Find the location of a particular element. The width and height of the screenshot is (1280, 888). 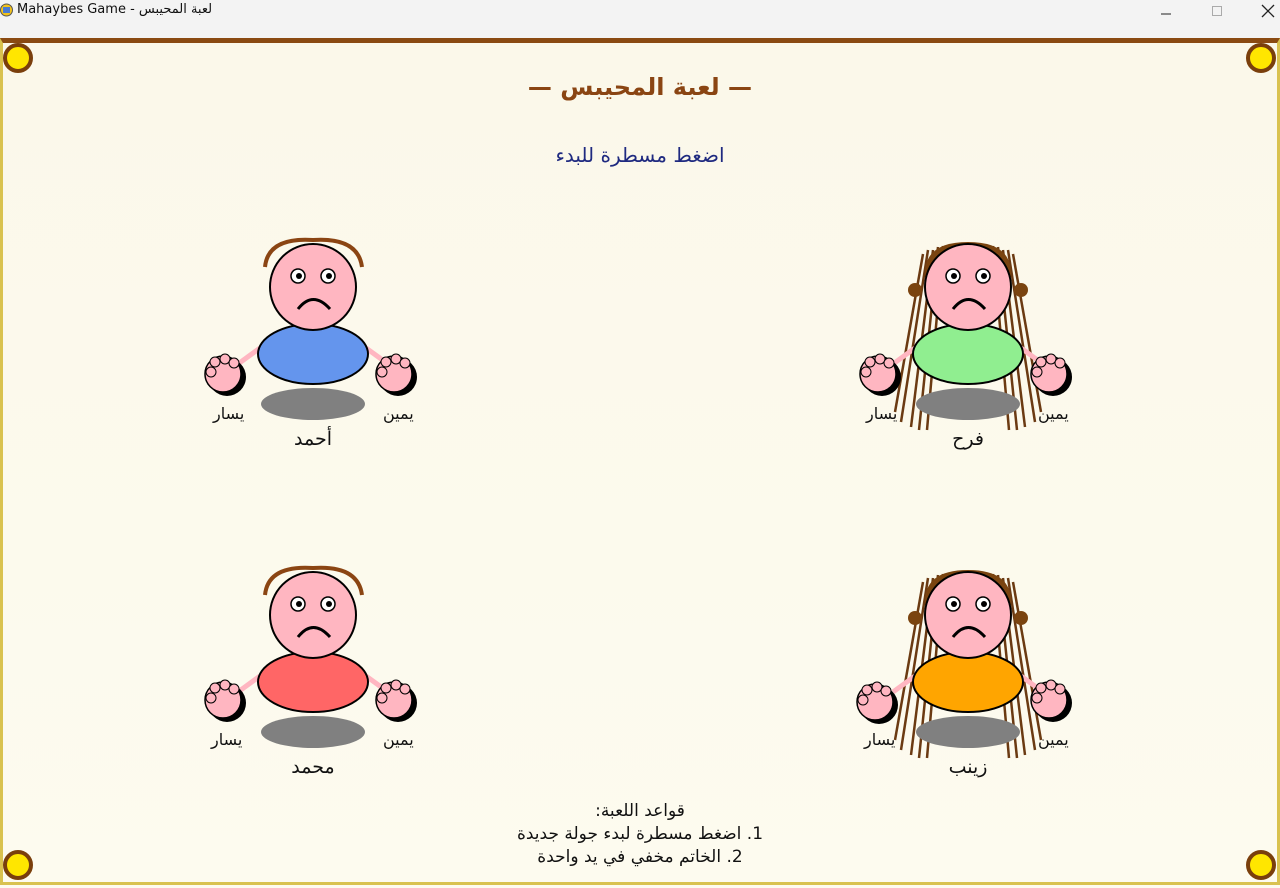

player-zainab: يسار يمين زينب is located at coordinates (968, 675).